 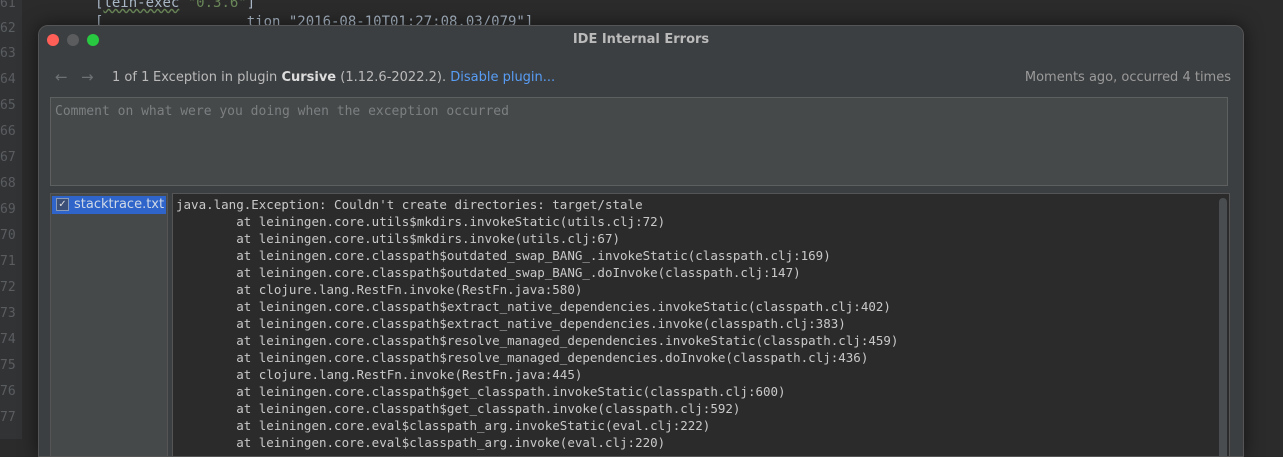 What do you see at coordinates (8, 131) in the screenshot?
I see `line-number: 66` at bounding box center [8, 131].